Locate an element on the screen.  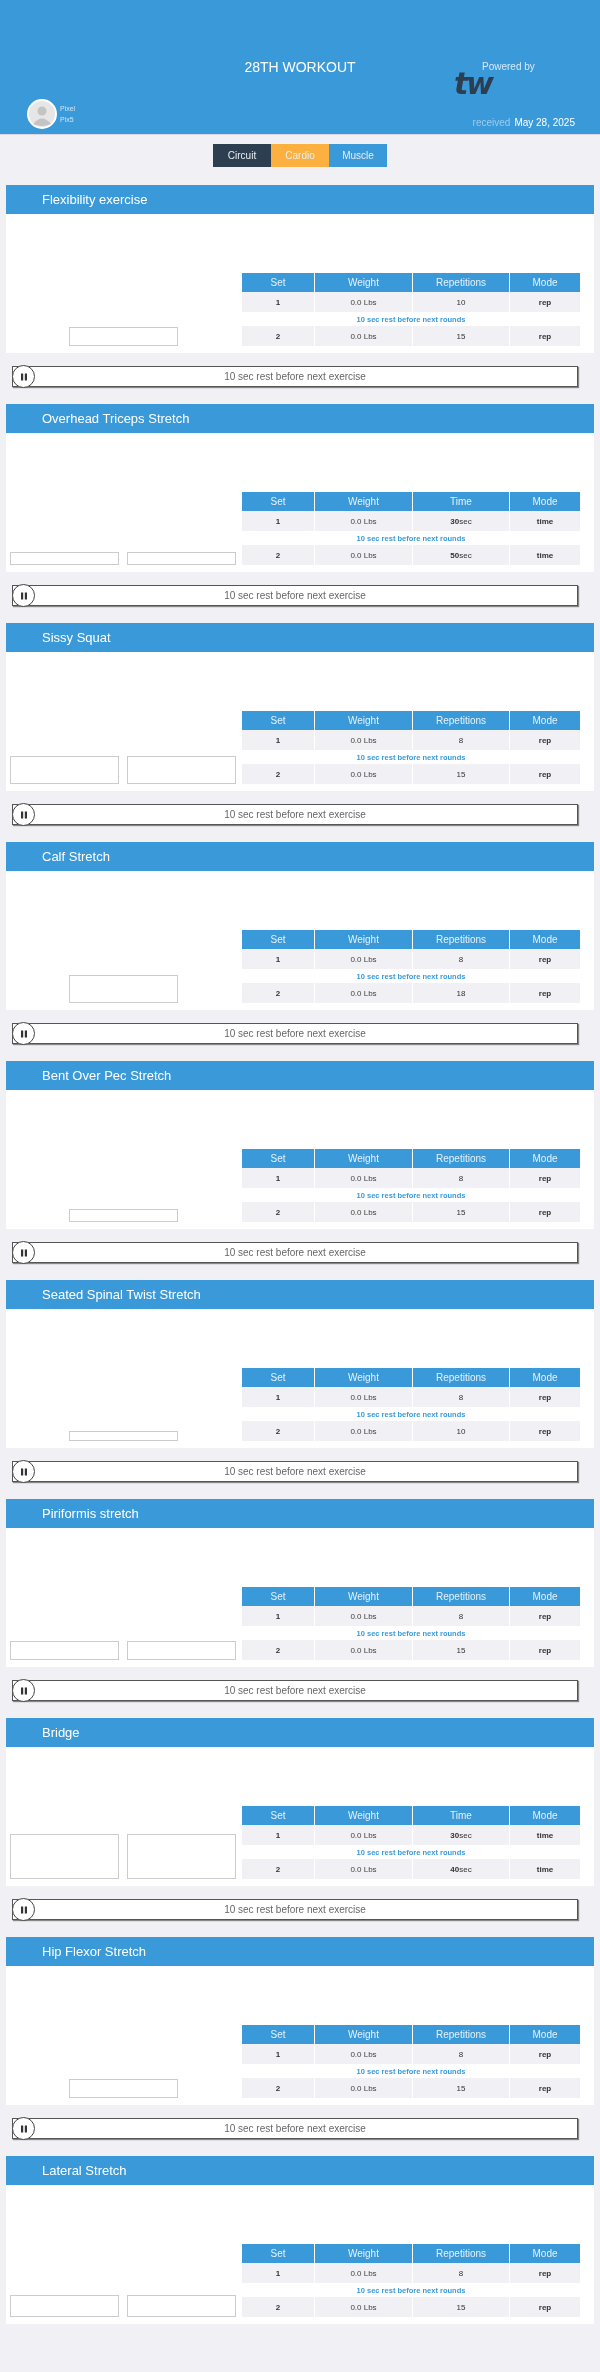
amount-cell: 40sec is located at coordinates (461, 1869).